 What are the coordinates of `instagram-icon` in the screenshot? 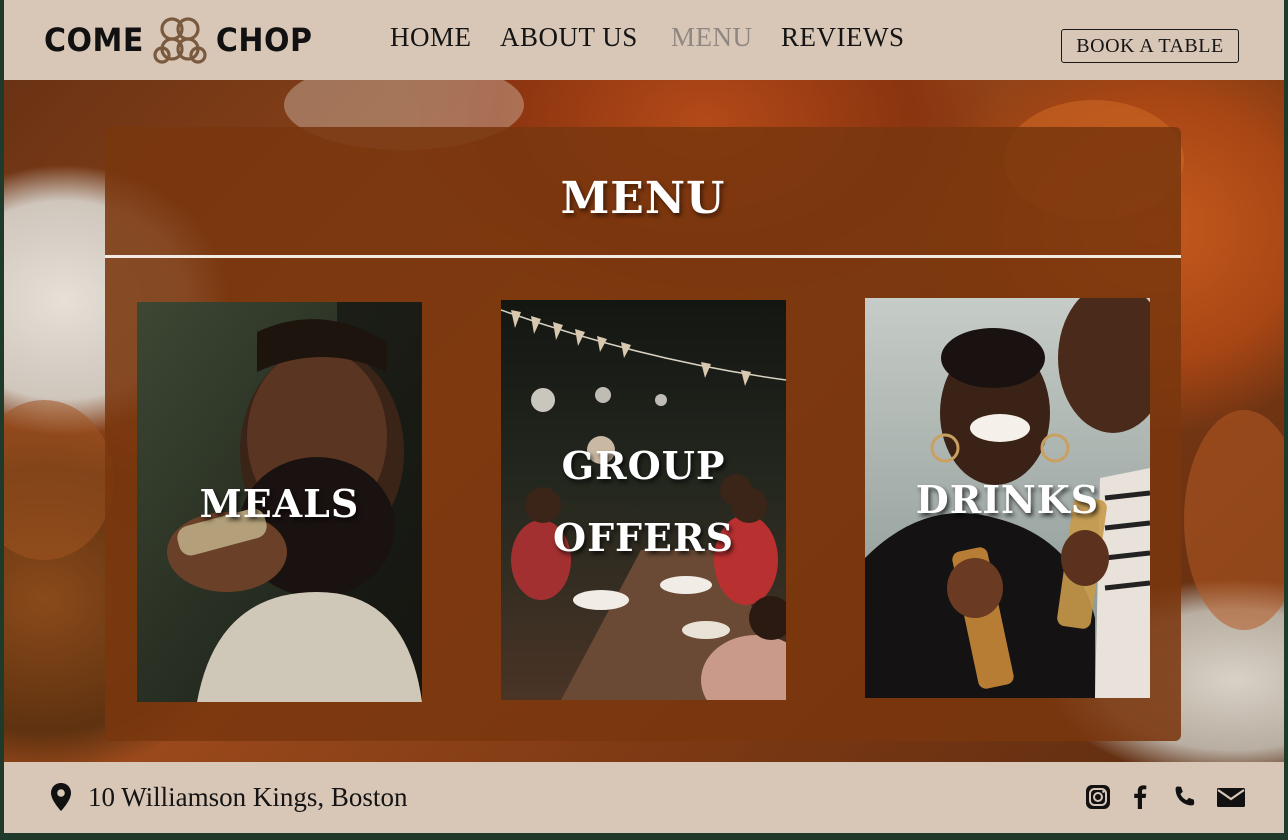 It's located at (1098, 797).